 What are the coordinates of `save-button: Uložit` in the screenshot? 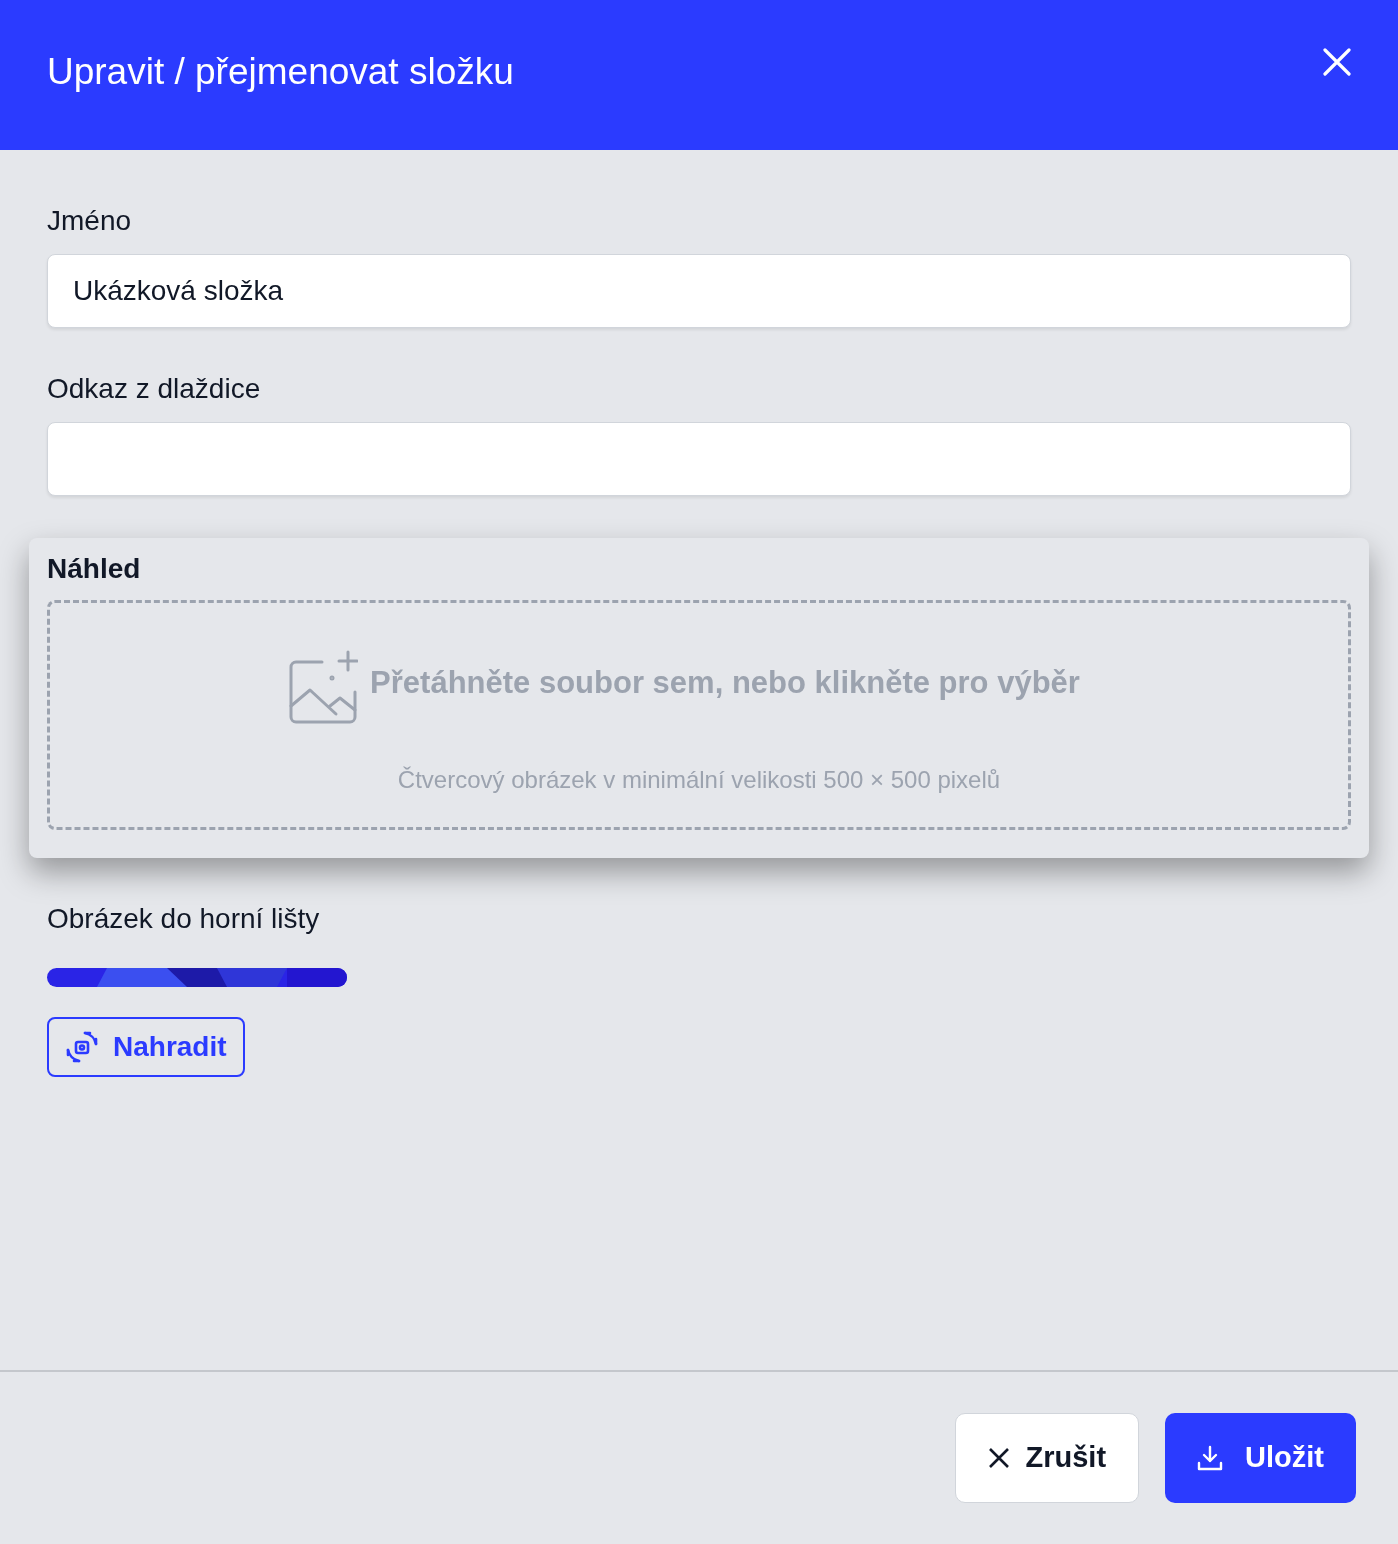 It's located at (1260, 1458).